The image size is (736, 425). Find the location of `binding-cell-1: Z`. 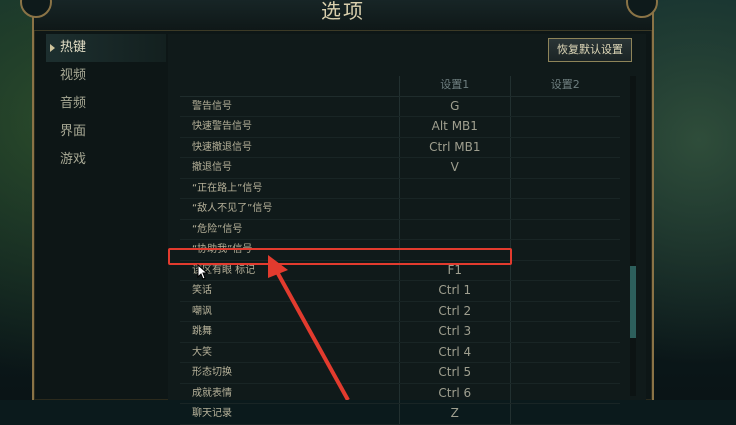

binding-cell-1: Z is located at coordinates (454, 414).